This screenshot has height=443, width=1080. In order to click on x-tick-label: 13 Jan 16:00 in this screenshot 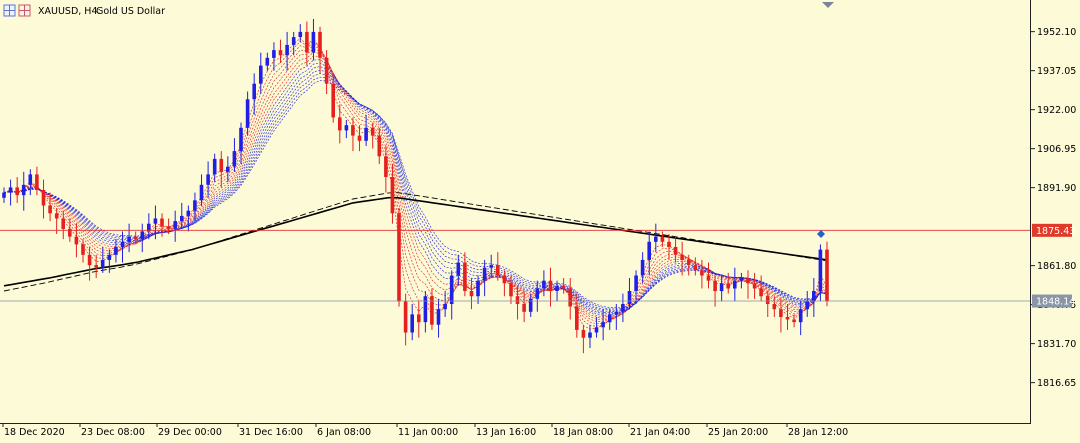, I will do `click(506, 432)`.